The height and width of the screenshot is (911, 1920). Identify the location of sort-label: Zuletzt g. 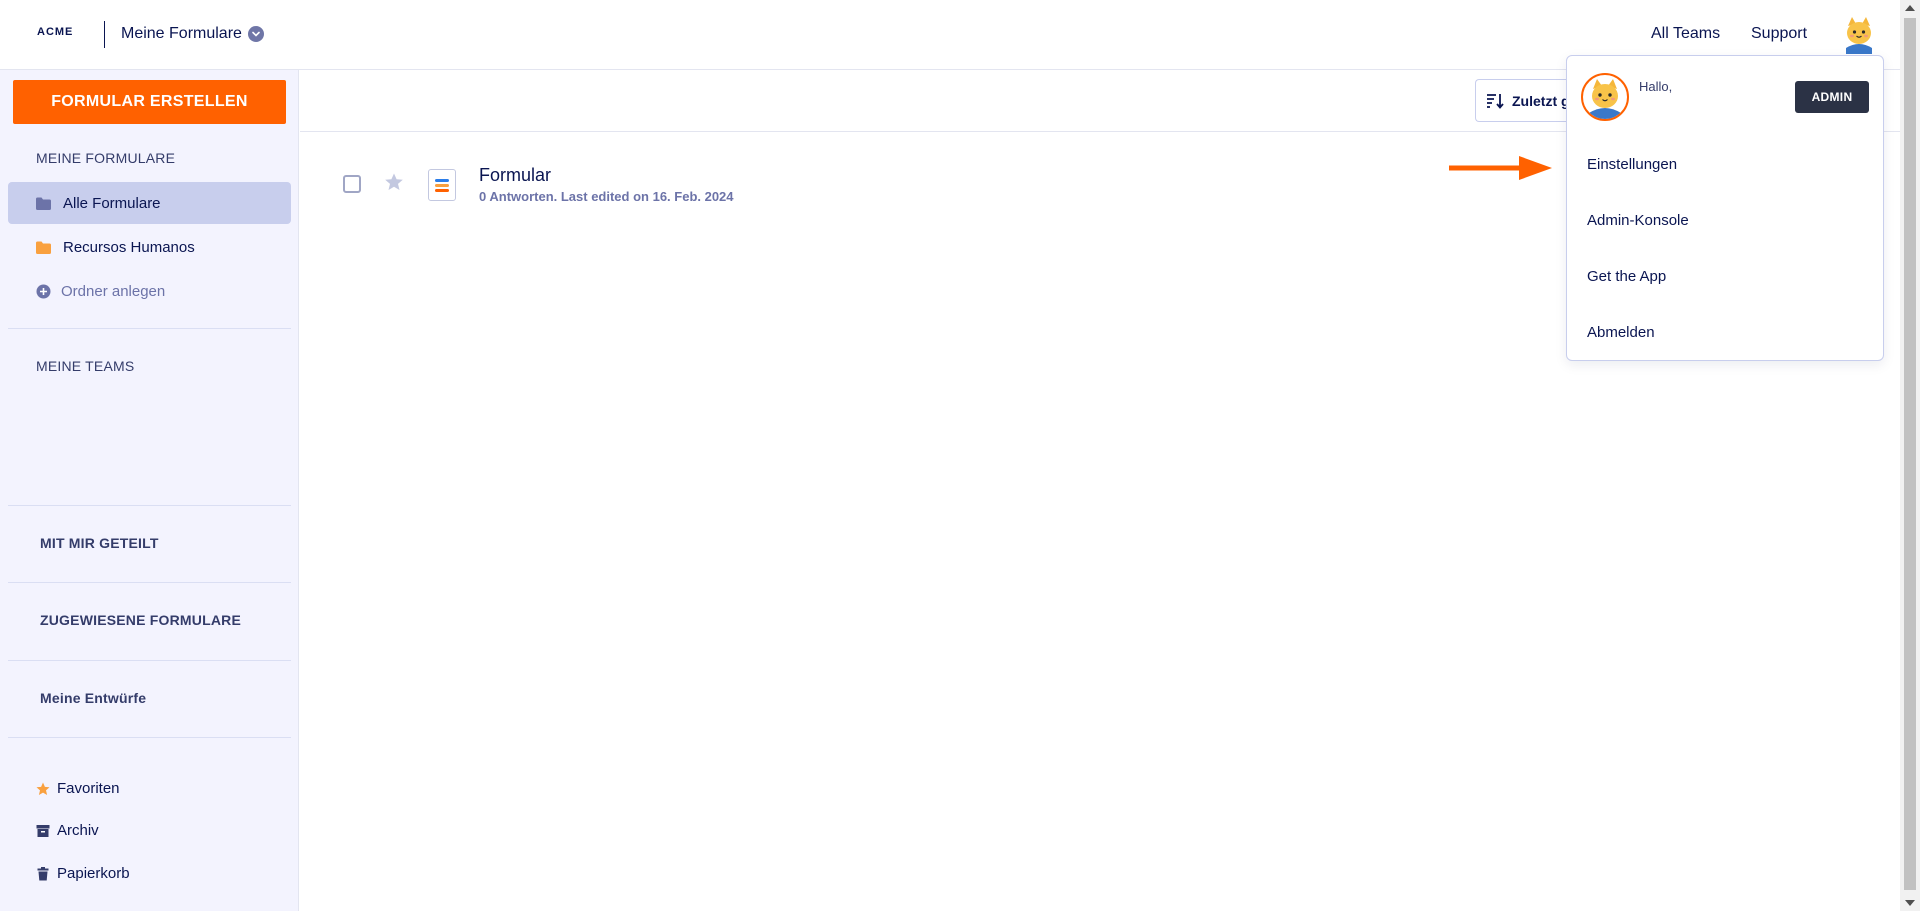
(1541, 100).